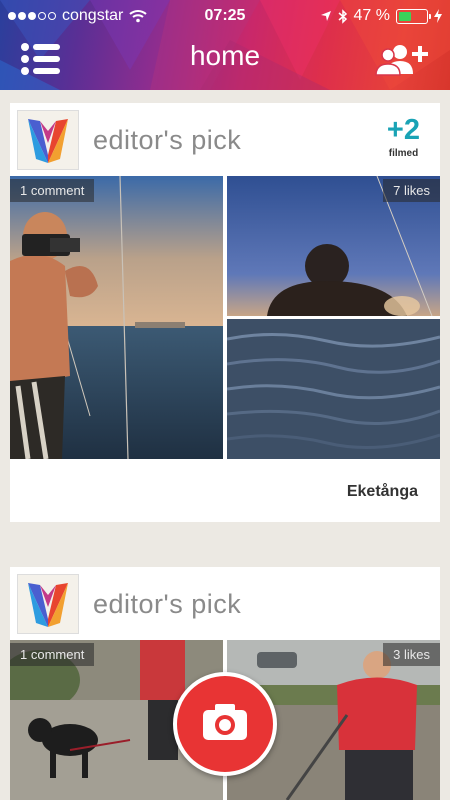 This screenshot has height=800, width=450. What do you see at coordinates (382, 492) in the screenshot?
I see `location-label: Eketånga` at bounding box center [382, 492].